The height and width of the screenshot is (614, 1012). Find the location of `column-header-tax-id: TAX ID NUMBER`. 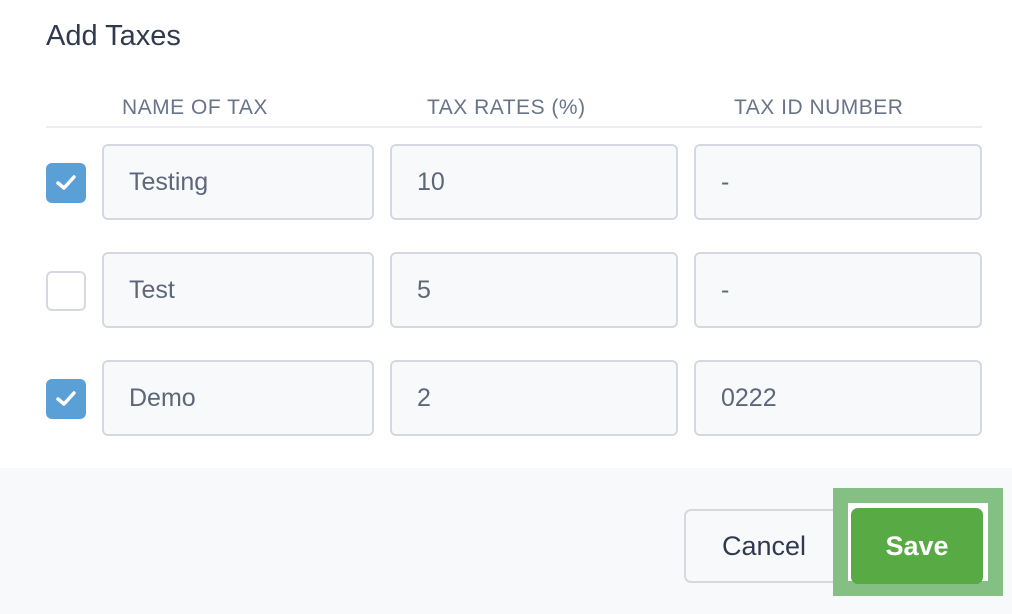

column-header-tax-id: TAX ID NUMBER is located at coordinates (819, 107).